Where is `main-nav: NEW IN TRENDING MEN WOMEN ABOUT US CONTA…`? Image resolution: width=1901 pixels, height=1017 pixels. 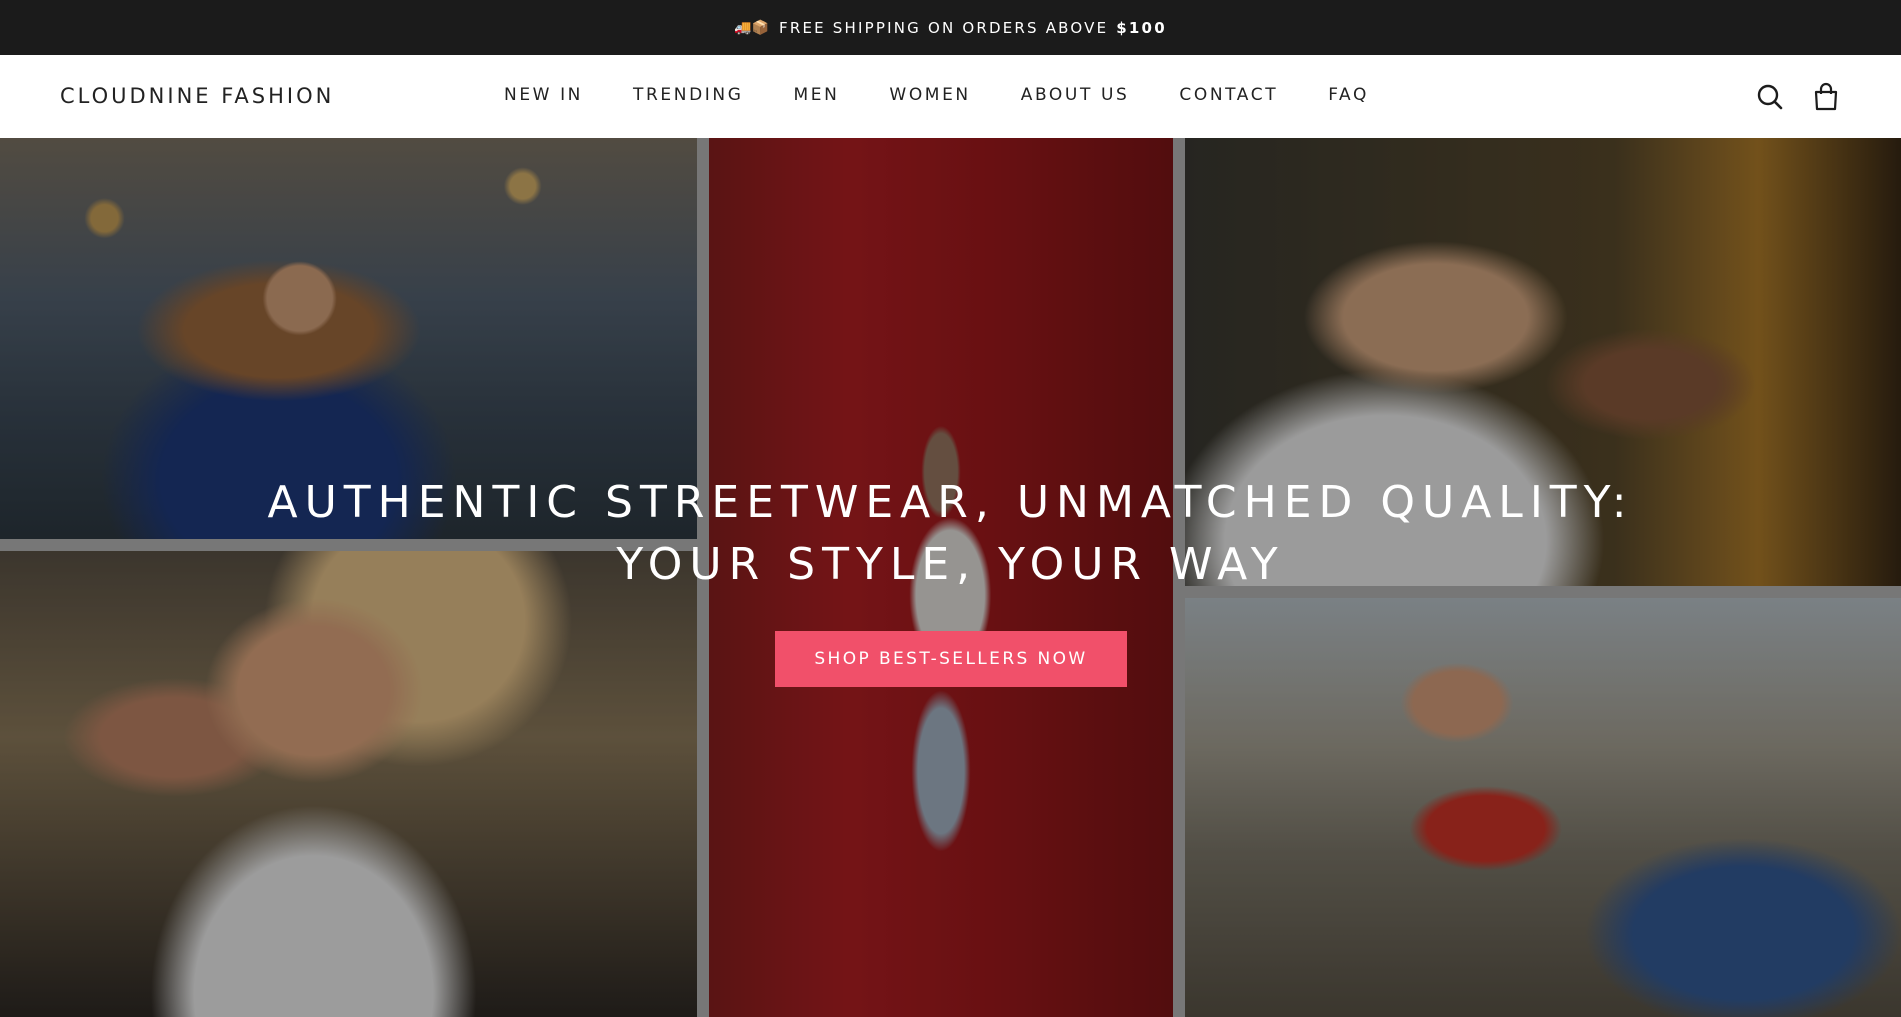 main-nav: NEW IN TRENDING MEN WOMEN ABOUT US CONTA… is located at coordinates (961, 95).